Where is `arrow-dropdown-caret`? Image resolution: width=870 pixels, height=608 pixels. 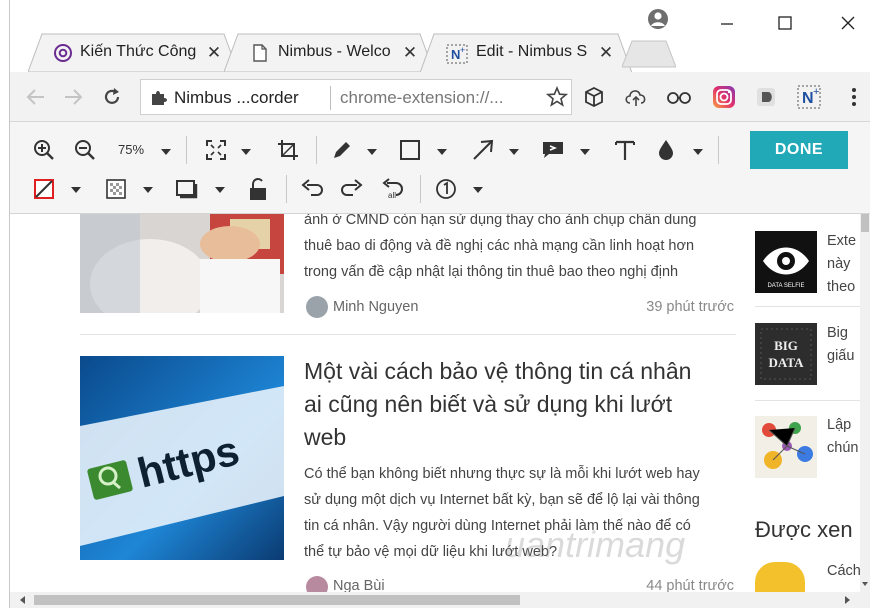
arrow-dropdown-caret is located at coordinates (514, 152).